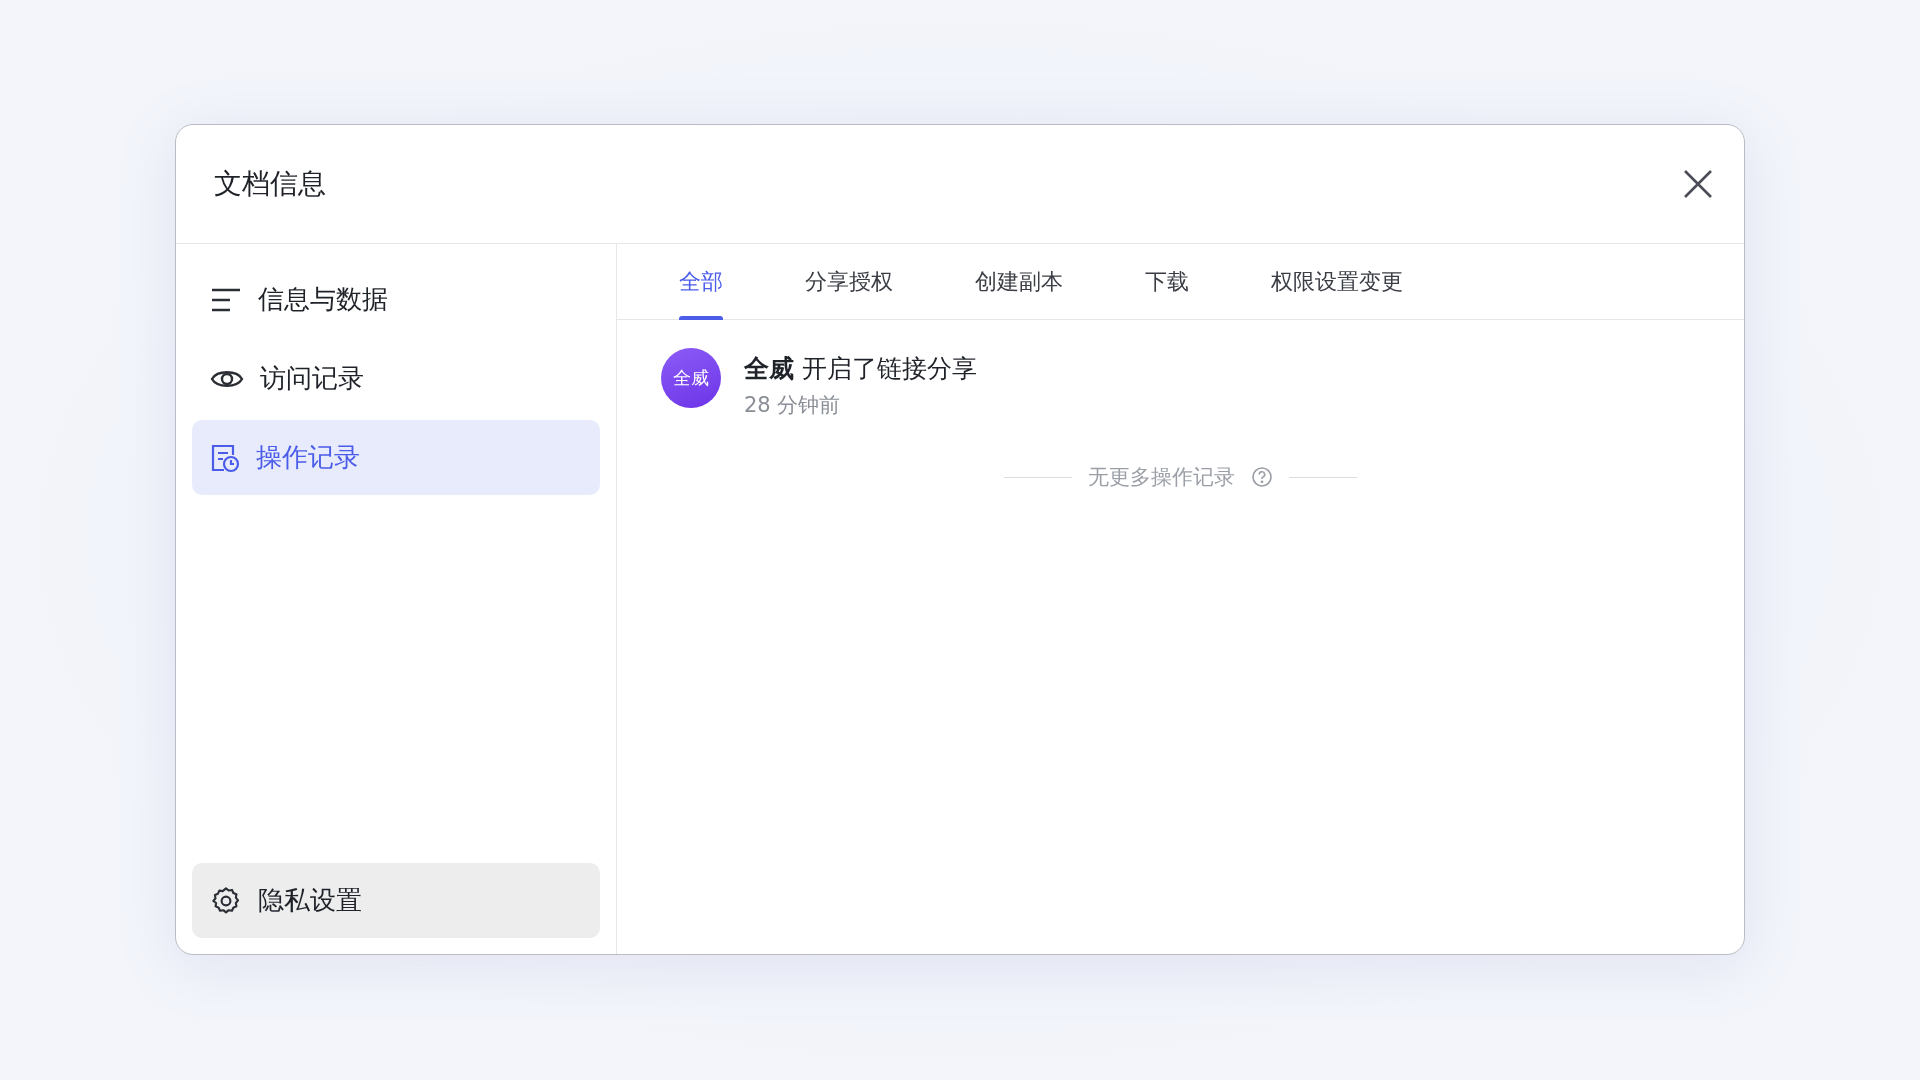 This screenshot has width=1920, height=1080. What do you see at coordinates (1161, 477) in the screenshot?
I see `end-of-list-note: 无更多操作记录` at bounding box center [1161, 477].